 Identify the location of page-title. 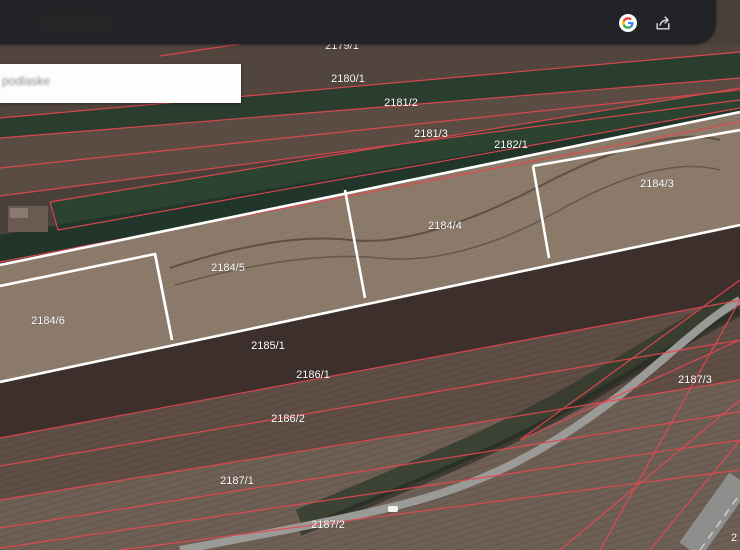
(76, 22).